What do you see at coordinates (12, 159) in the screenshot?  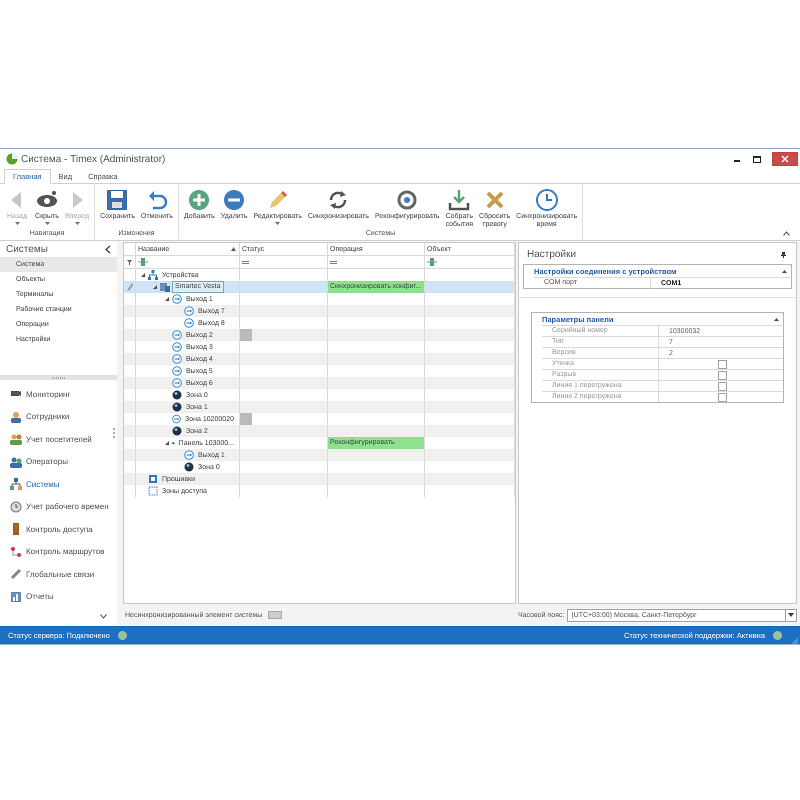 I see `app-logo-icon` at bounding box center [12, 159].